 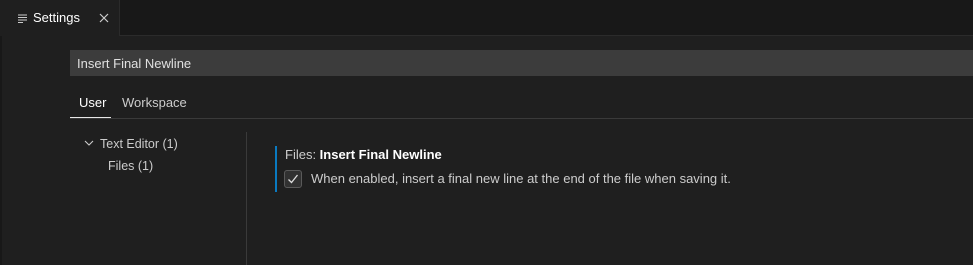 I want to click on checkmark-icon, so click(x=293, y=179).